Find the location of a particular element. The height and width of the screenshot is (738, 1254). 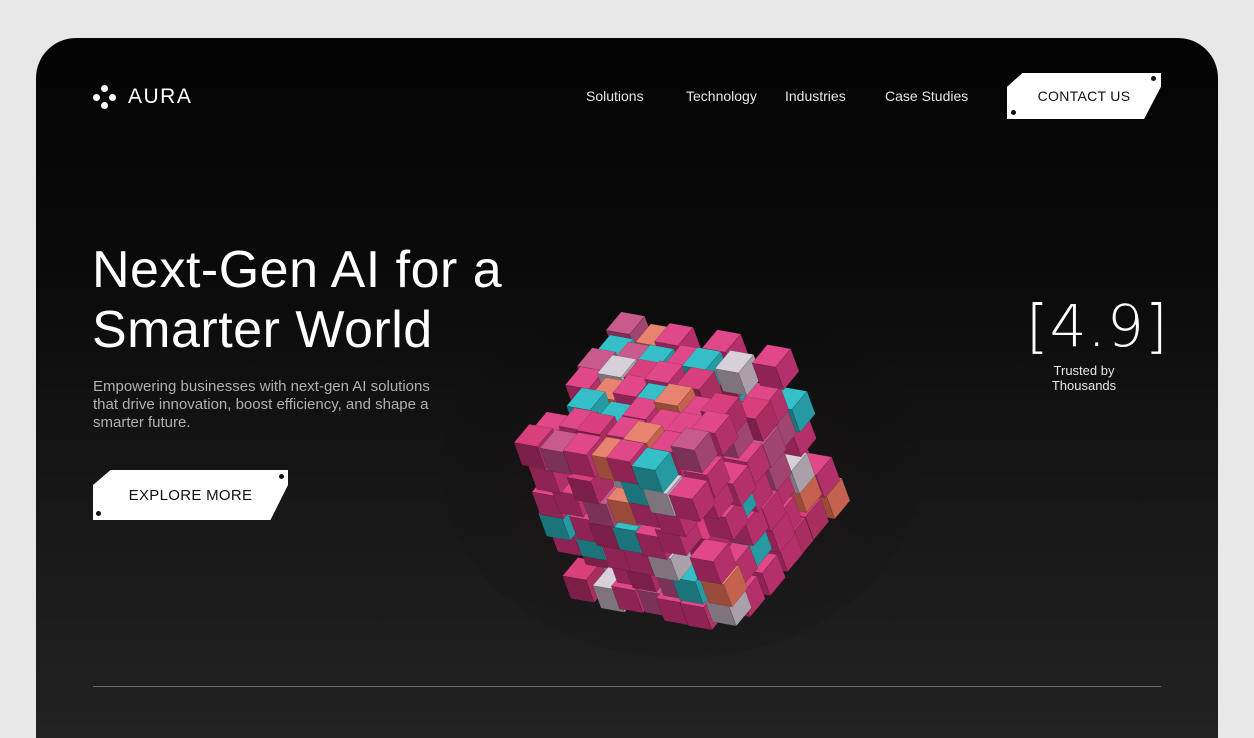

brand-name: AURA is located at coordinates (160, 96).